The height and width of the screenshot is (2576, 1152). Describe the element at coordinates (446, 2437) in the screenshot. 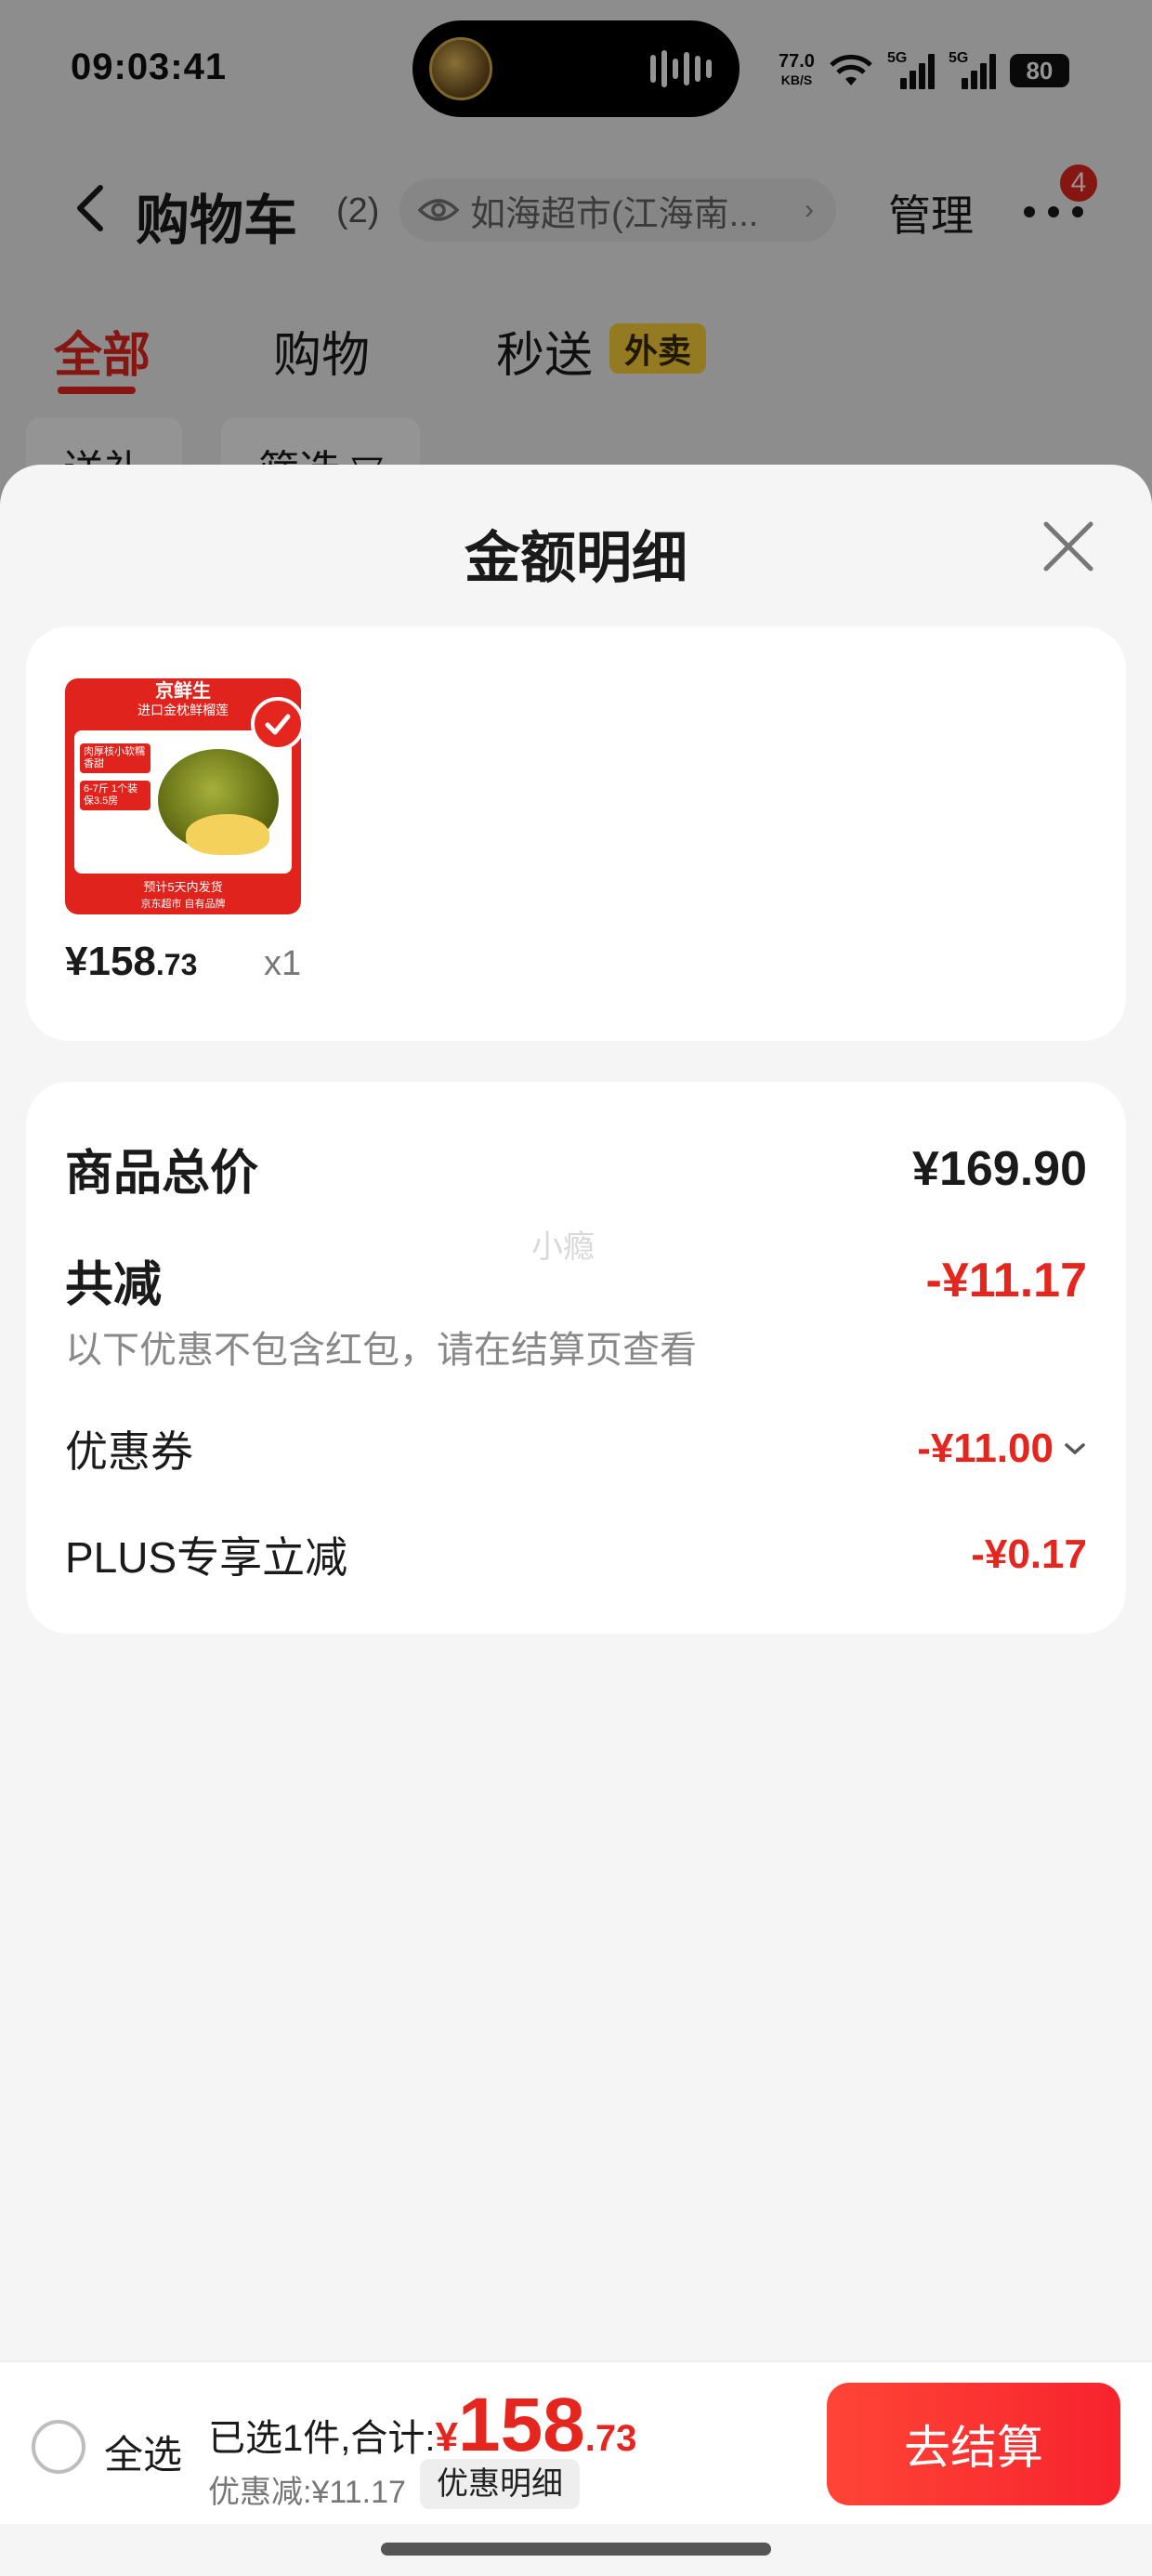

I see `total-currency: ¥` at that location.